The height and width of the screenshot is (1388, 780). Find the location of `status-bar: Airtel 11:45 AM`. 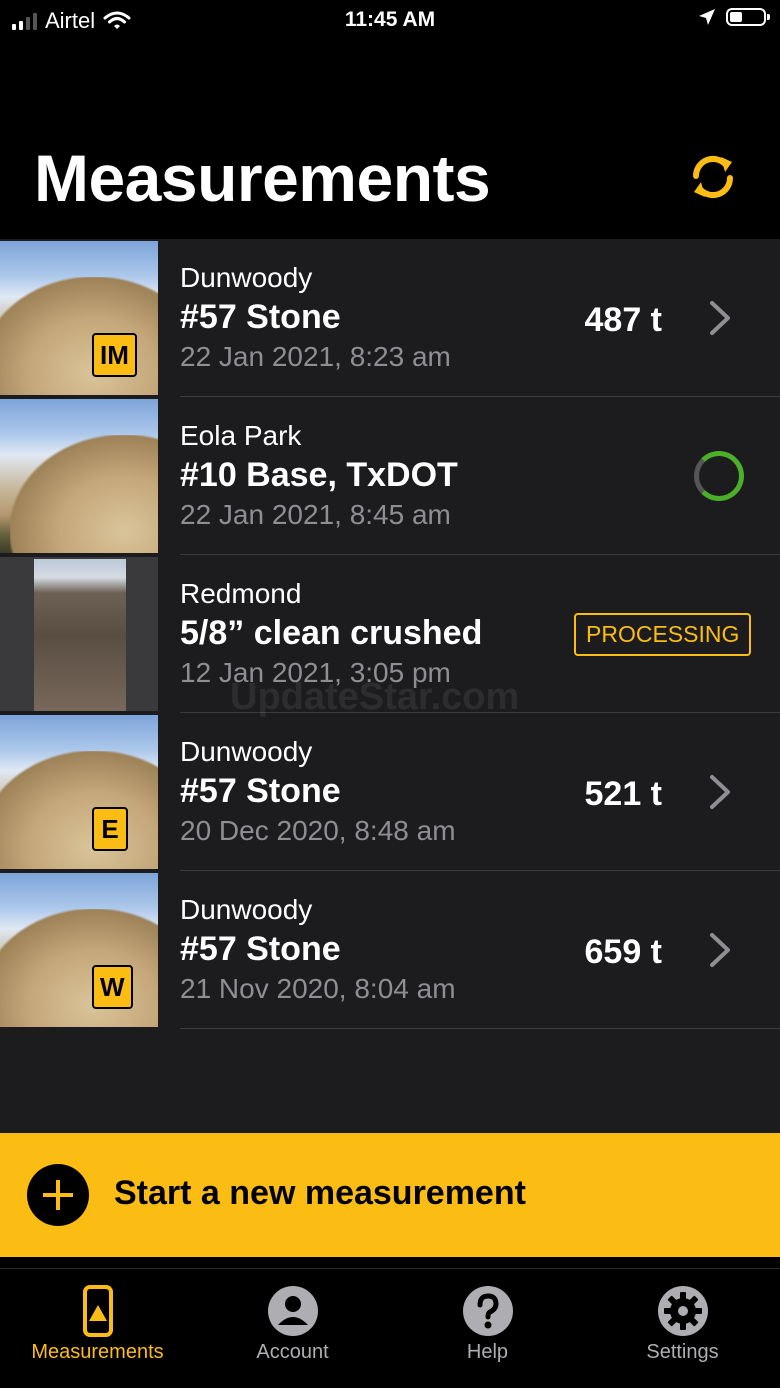

status-bar: Airtel 11:45 AM is located at coordinates (390, 20).